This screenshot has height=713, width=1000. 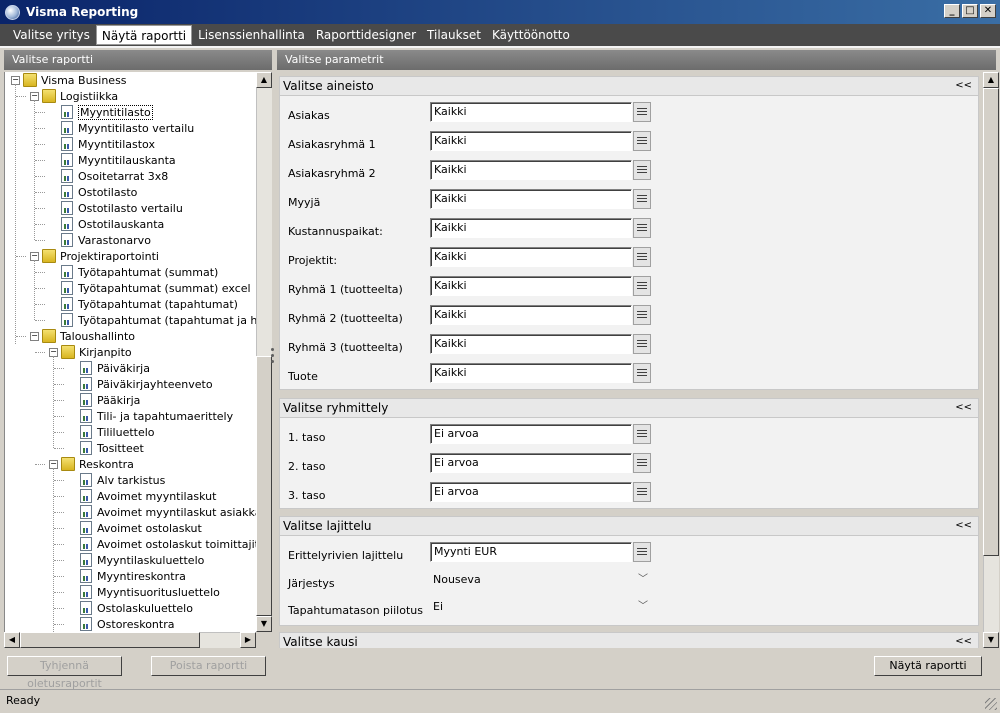 I want to click on tree-folder: − Logistiikka, so click(x=74, y=96).